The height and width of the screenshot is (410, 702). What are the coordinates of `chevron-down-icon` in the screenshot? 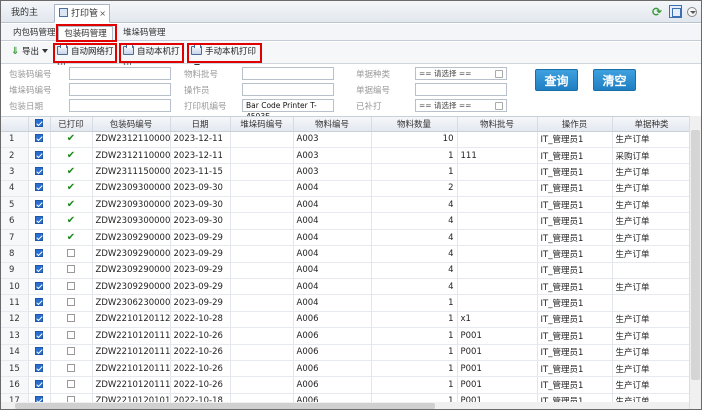 It's located at (692, 12).